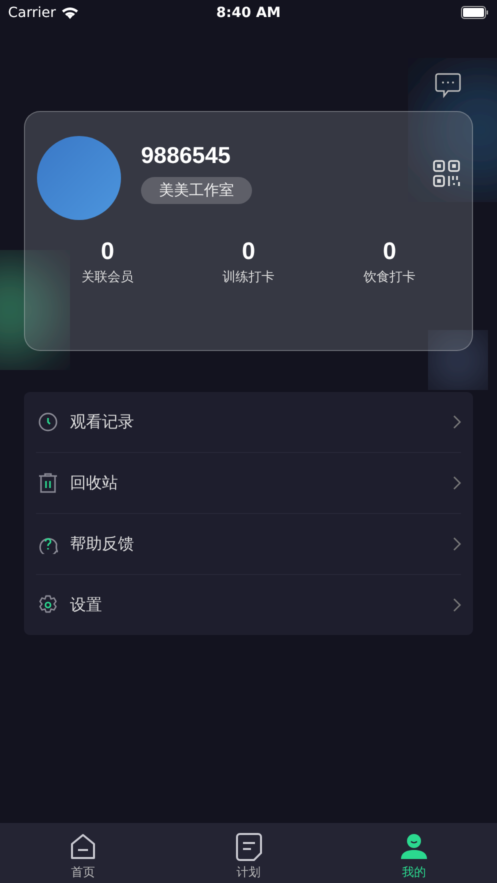 The image size is (497, 883). I want to click on tab: 我的, so click(414, 852).